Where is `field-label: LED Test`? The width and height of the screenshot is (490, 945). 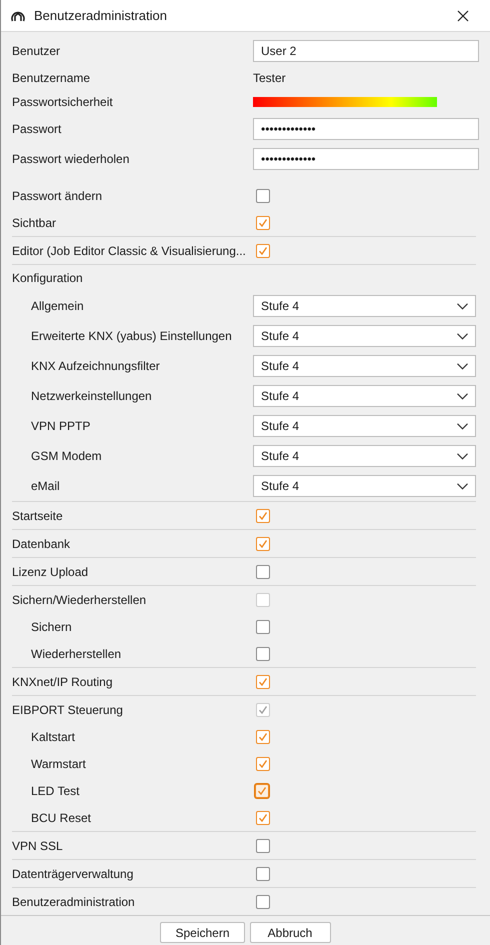
field-label: LED Test is located at coordinates (55, 791).